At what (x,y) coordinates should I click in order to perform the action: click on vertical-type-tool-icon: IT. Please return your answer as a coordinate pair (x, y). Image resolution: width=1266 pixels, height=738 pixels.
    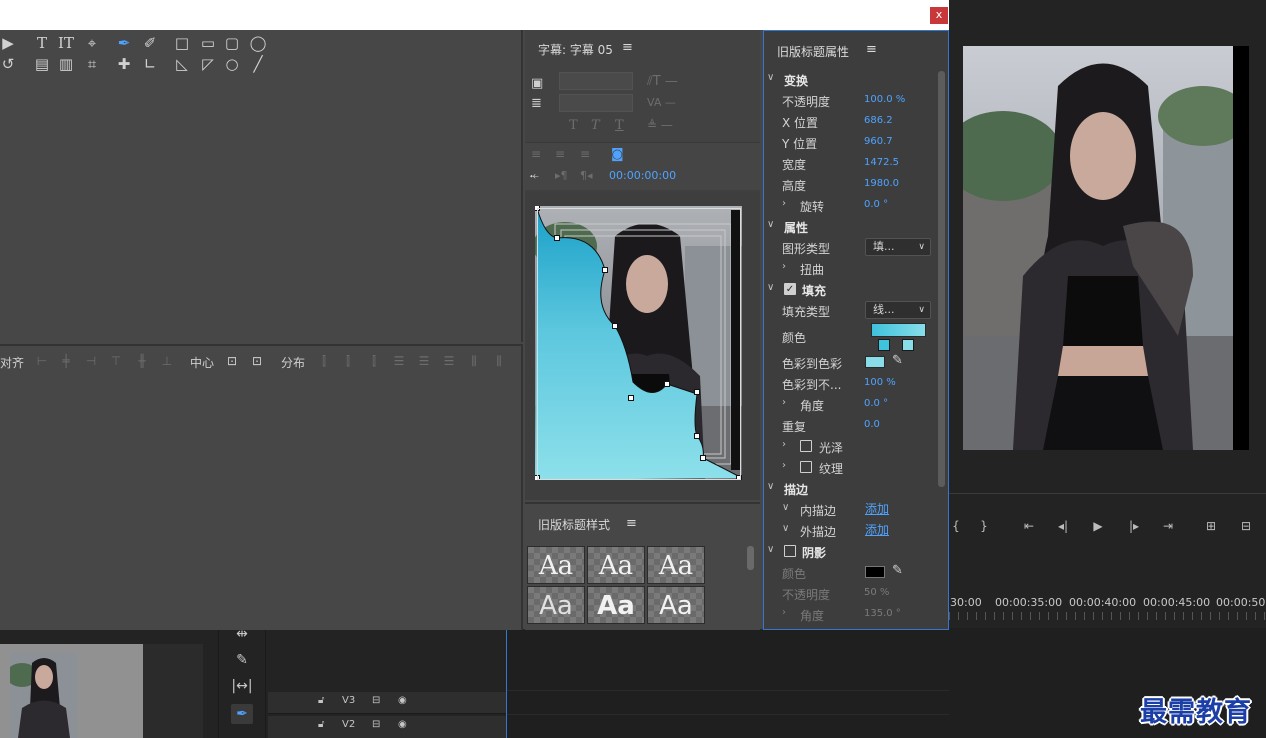
    Looking at the image, I should click on (66, 43).